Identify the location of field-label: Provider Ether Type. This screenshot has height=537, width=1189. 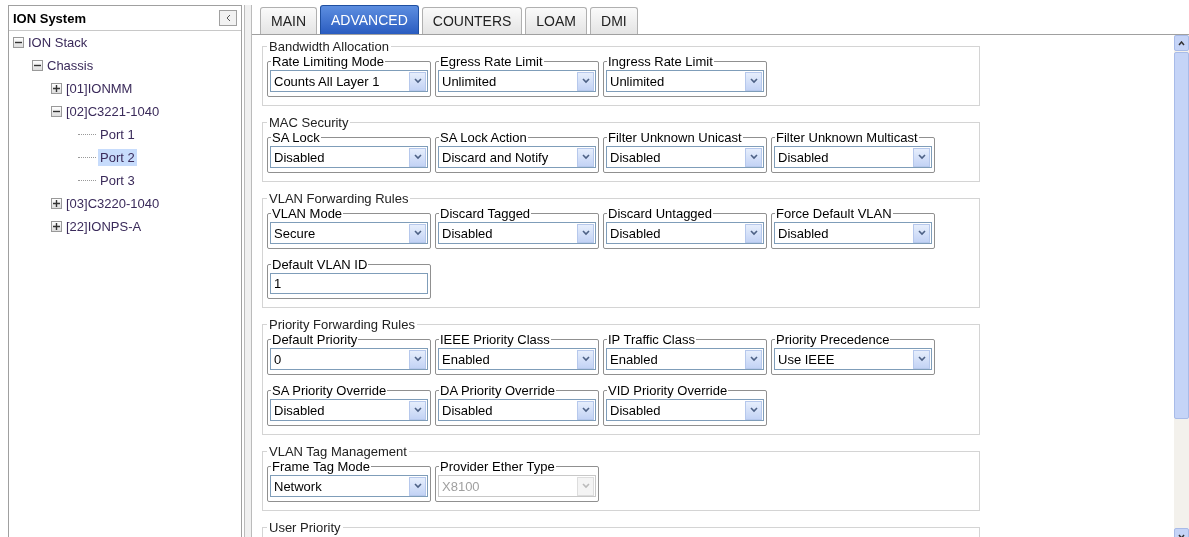
(497, 466).